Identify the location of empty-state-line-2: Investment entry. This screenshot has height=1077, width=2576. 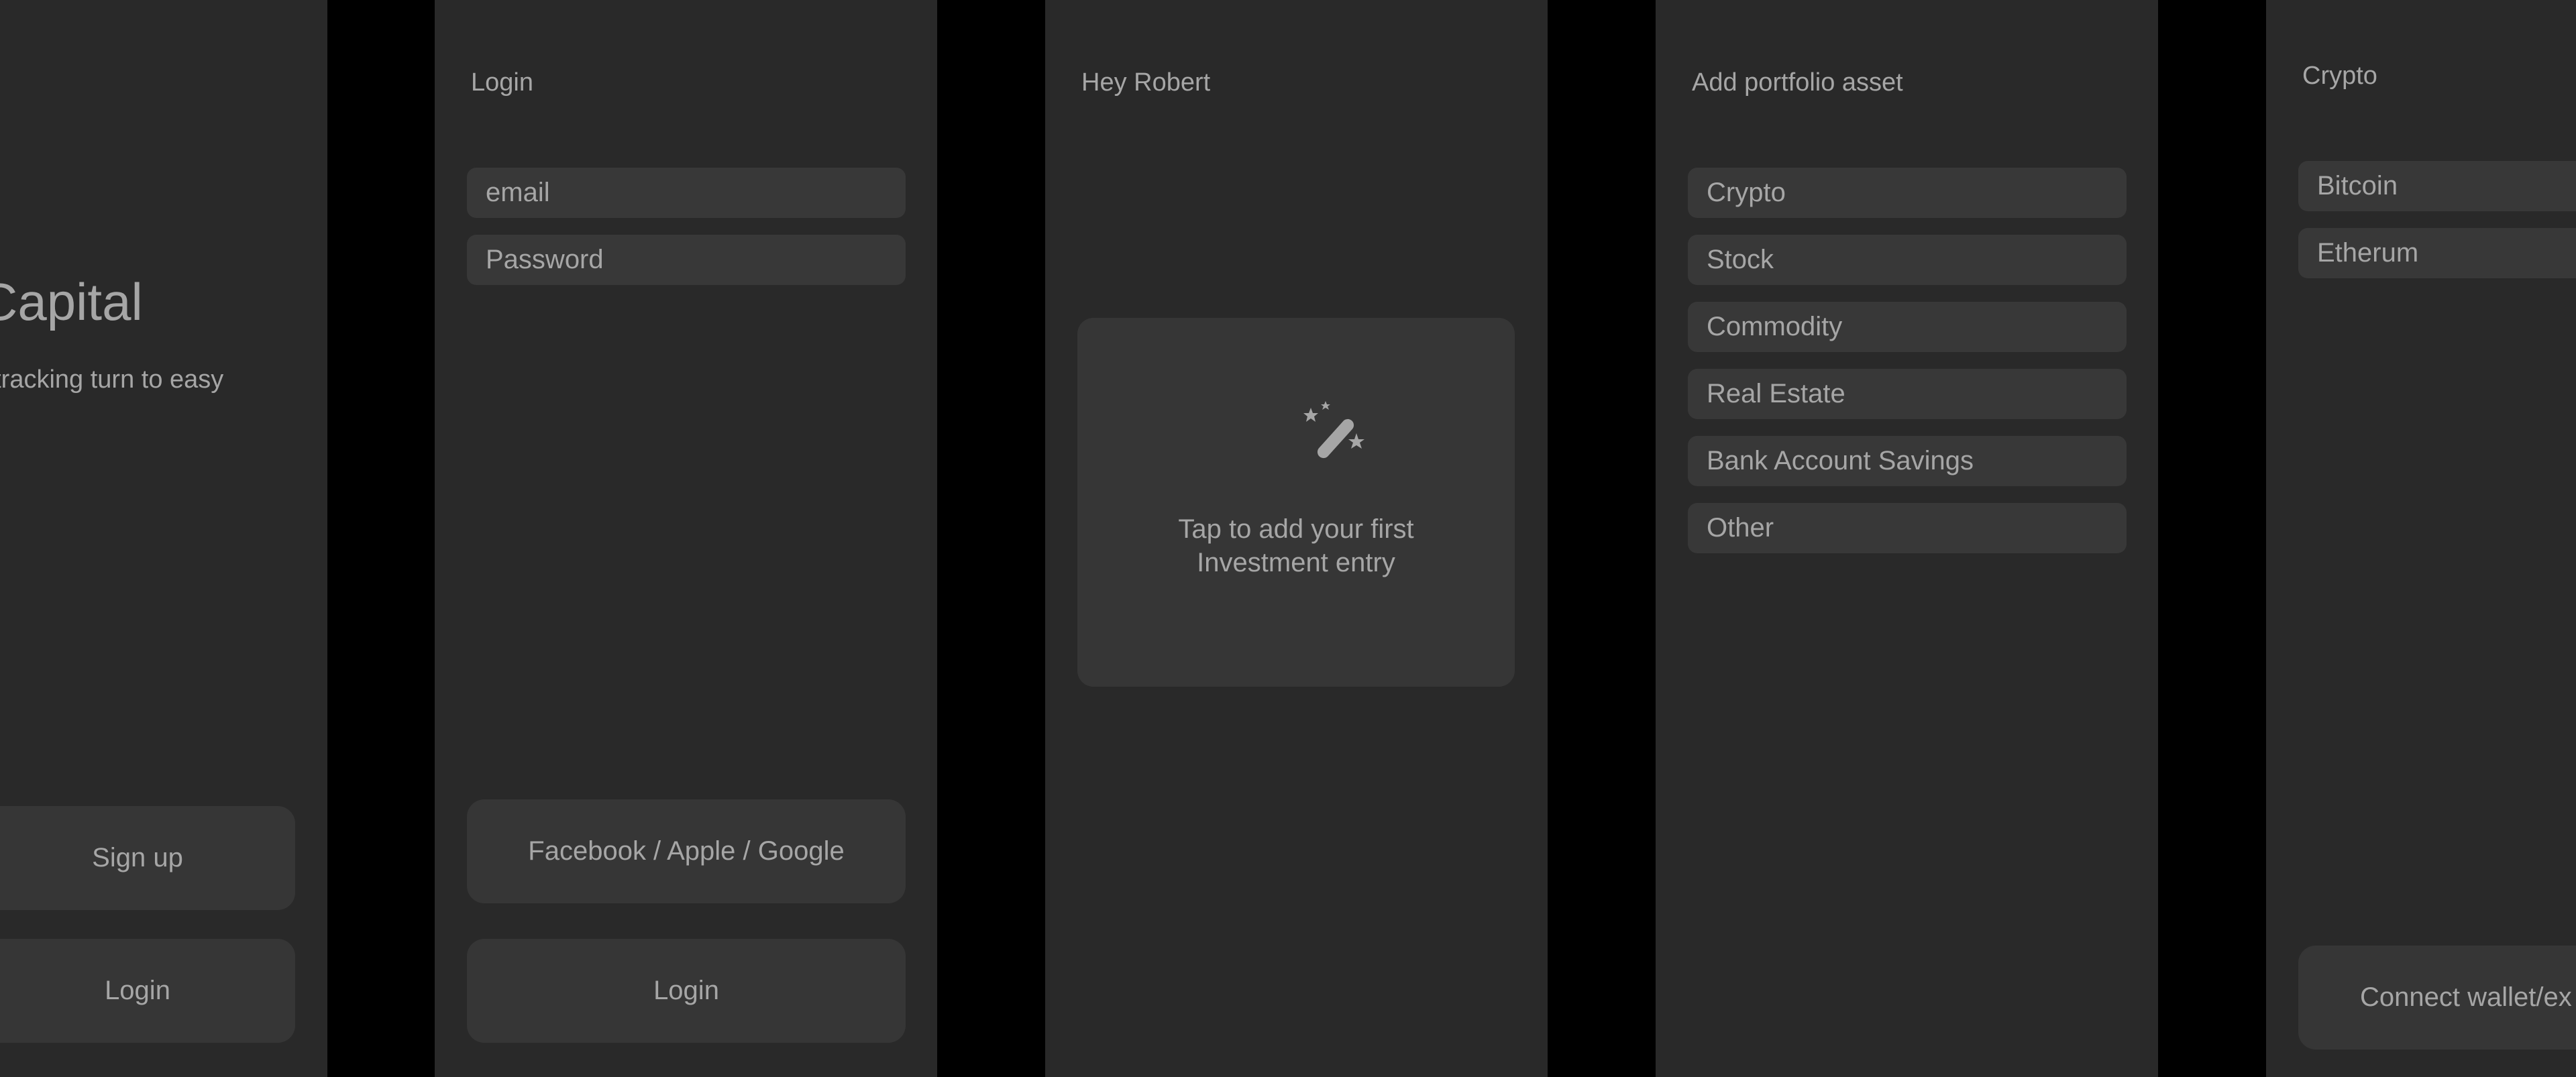
(1296, 562).